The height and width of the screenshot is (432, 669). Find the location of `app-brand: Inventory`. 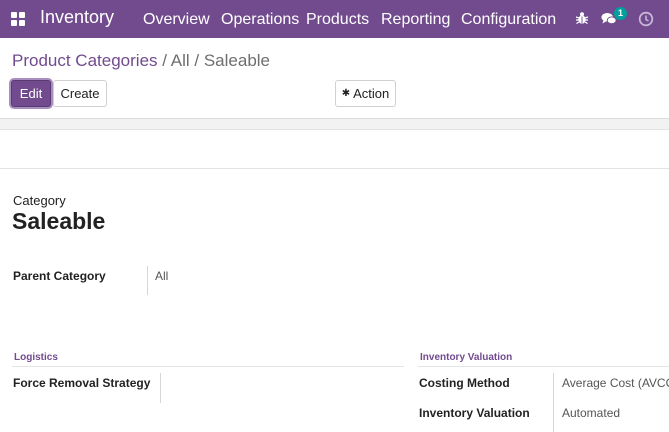

app-brand: Inventory is located at coordinates (77, 17).